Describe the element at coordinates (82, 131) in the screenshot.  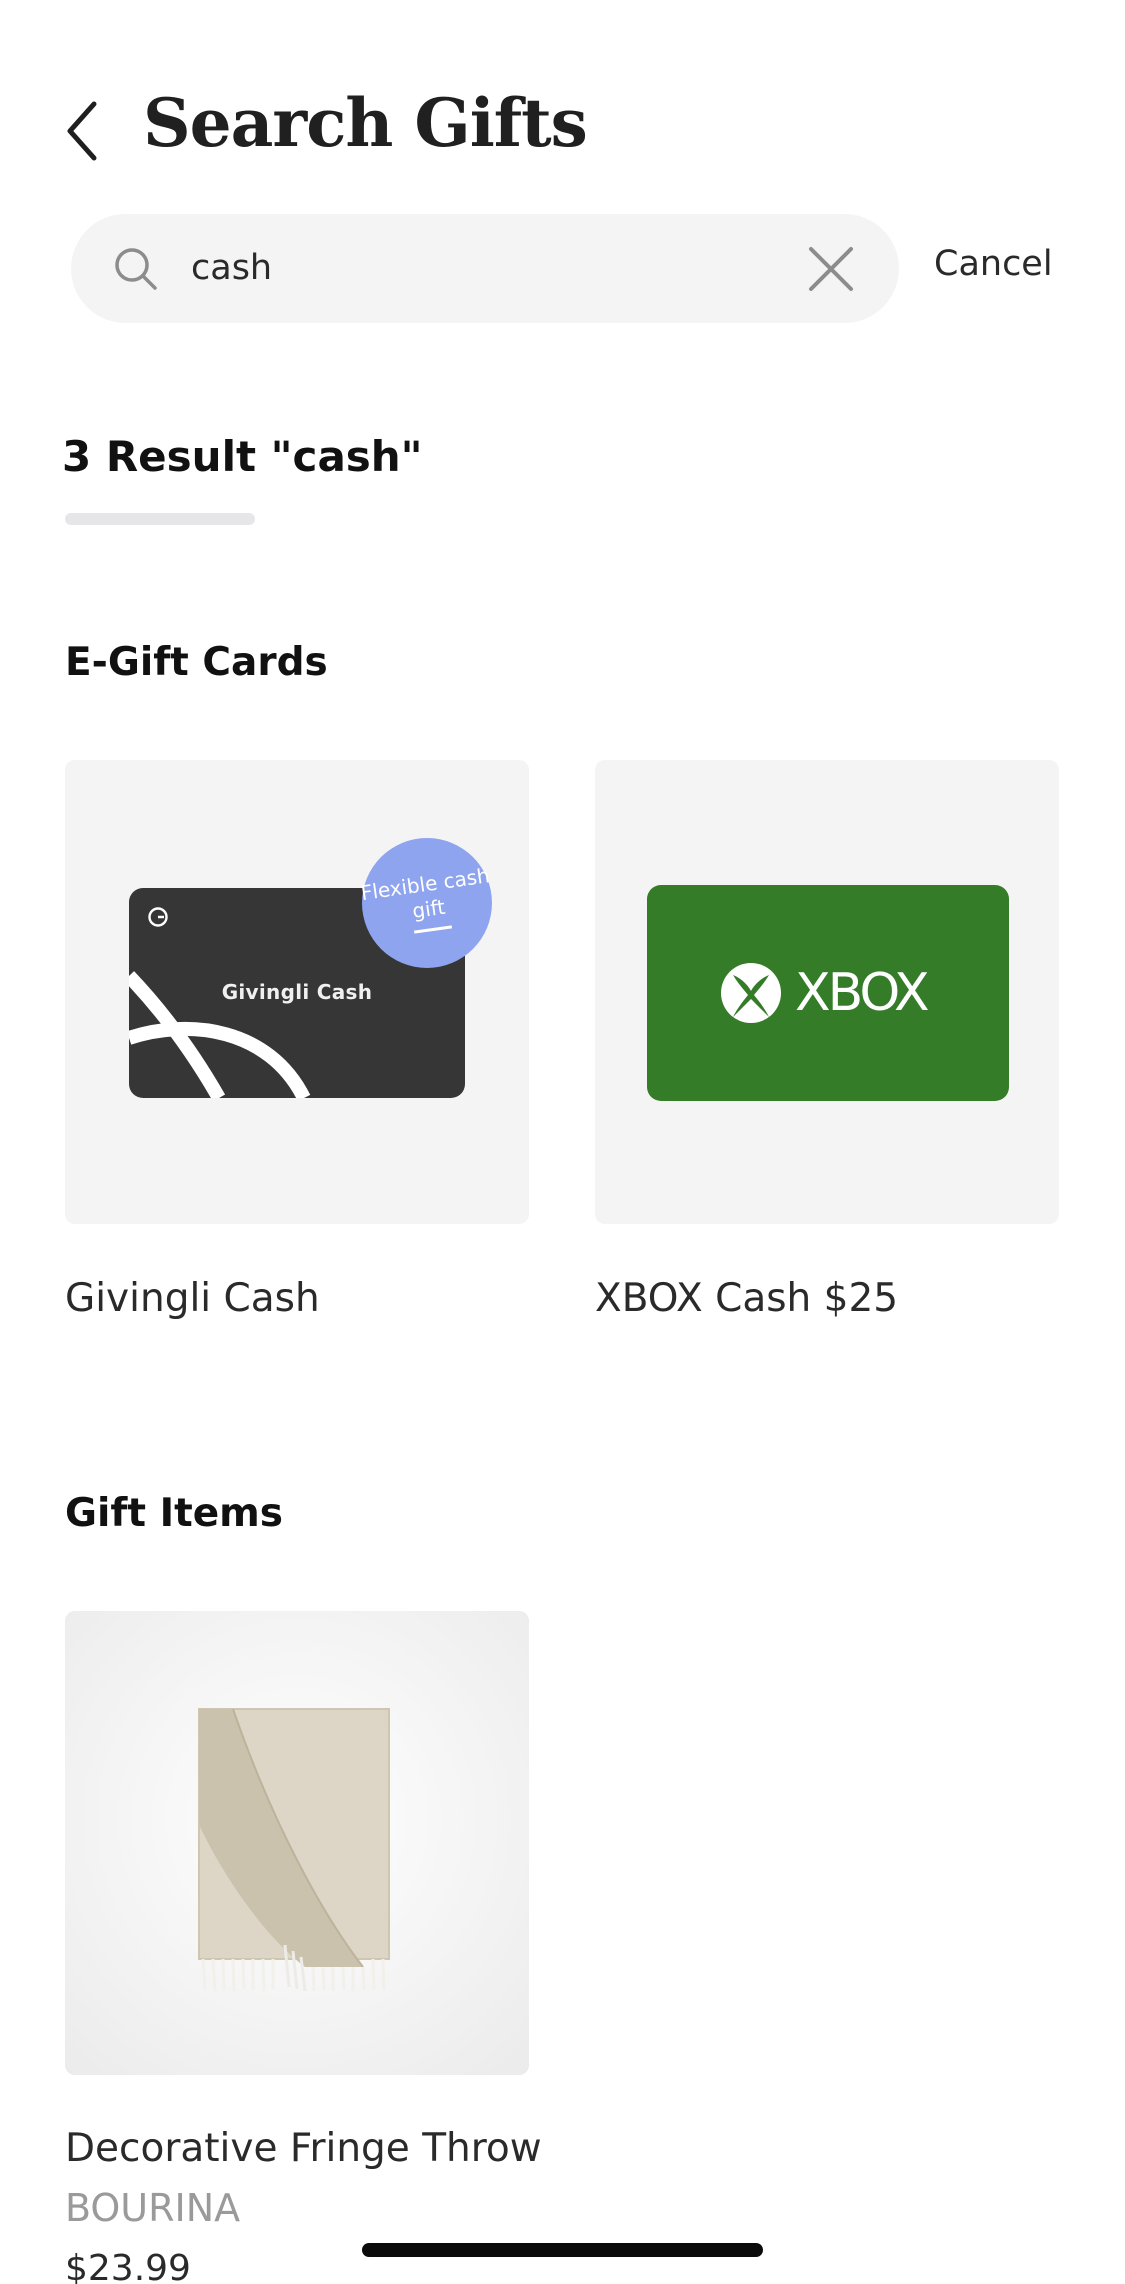
I see `chevron-left-icon` at that location.